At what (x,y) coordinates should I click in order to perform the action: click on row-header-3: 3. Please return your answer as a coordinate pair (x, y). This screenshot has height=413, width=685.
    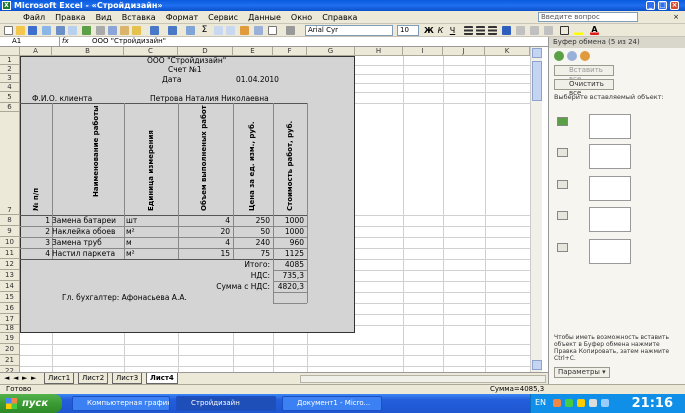
    Looking at the image, I should click on (10, 78).